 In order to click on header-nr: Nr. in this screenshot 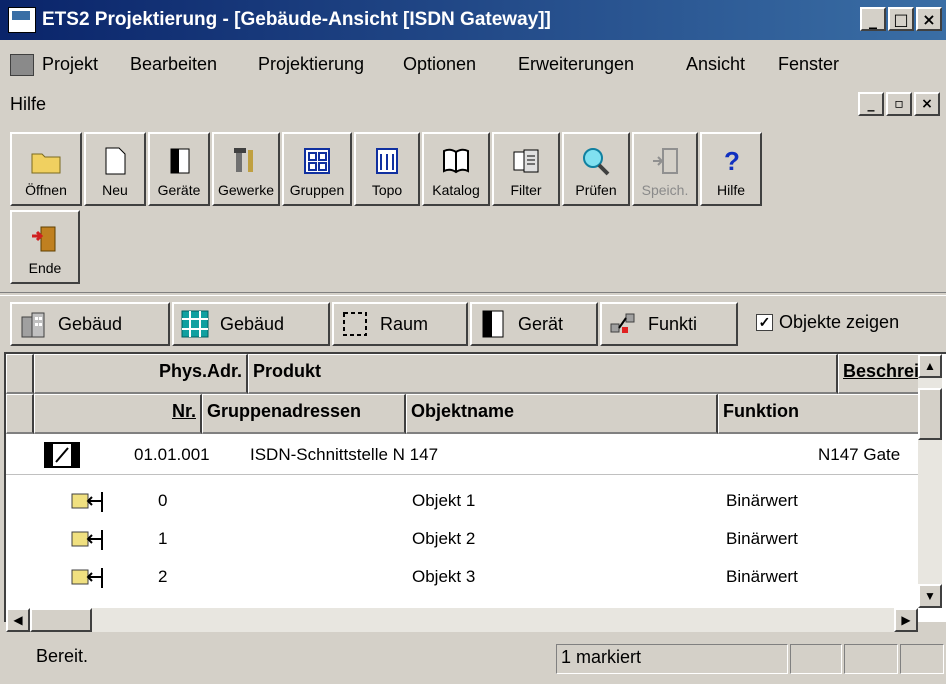, I will do `click(118, 414)`.